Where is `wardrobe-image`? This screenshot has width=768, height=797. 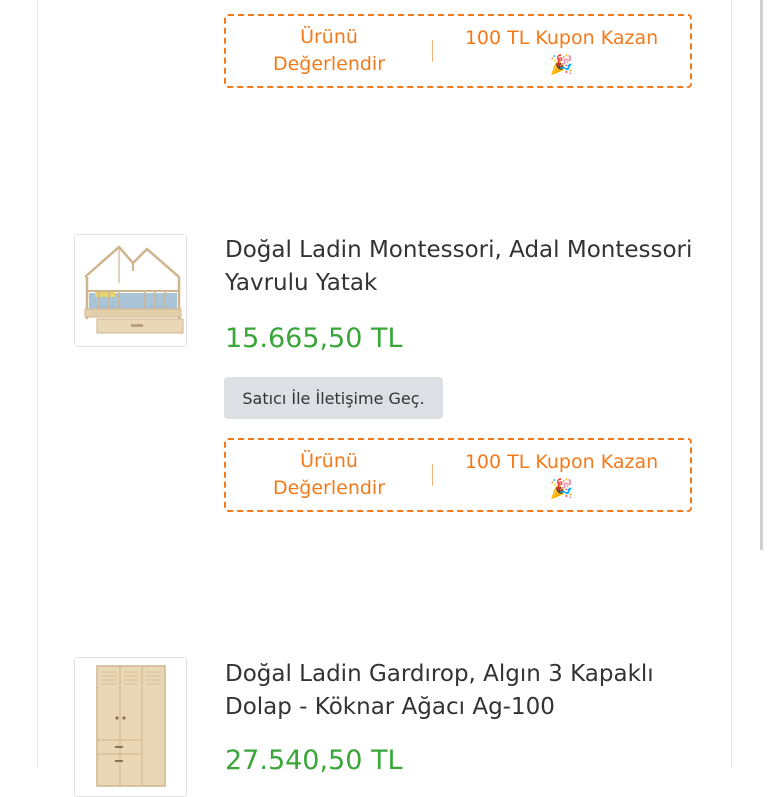
wardrobe-image is located at coordinates (130, 727).